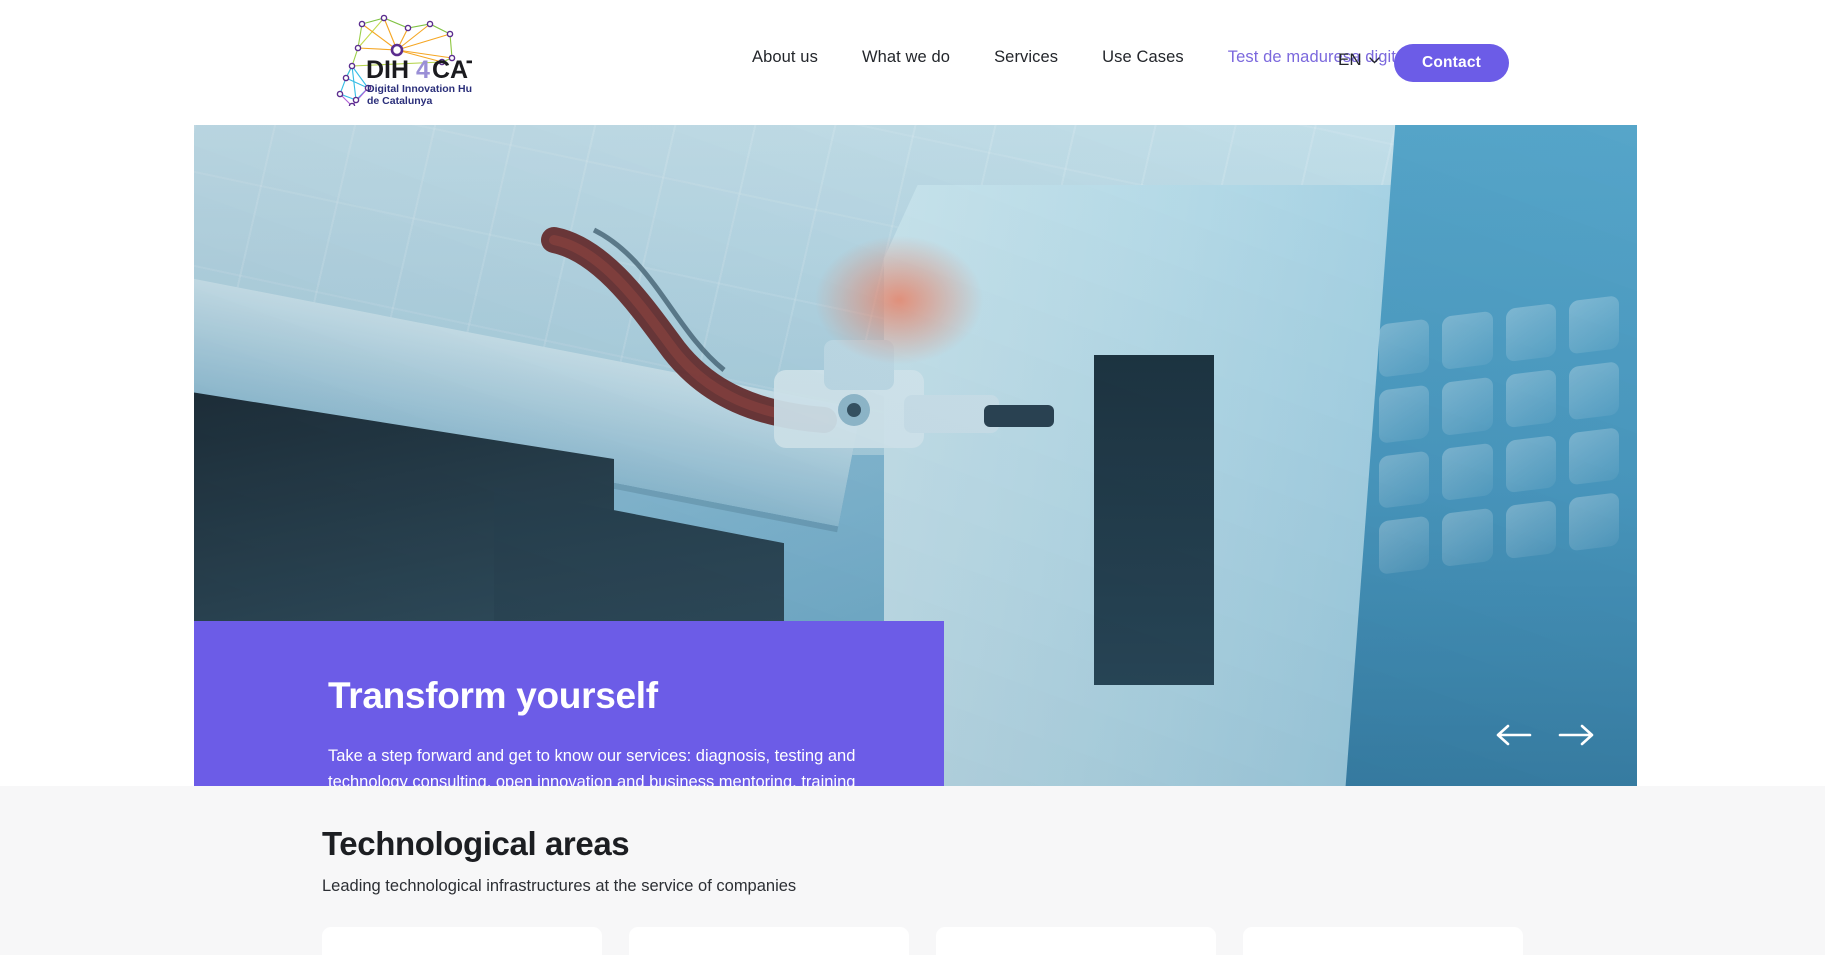 Image resolution: width=1825 pixels, height=955 pixels. I want to click on logo-tagline-line1: Digital Innovation Hub, so click(419, 89).